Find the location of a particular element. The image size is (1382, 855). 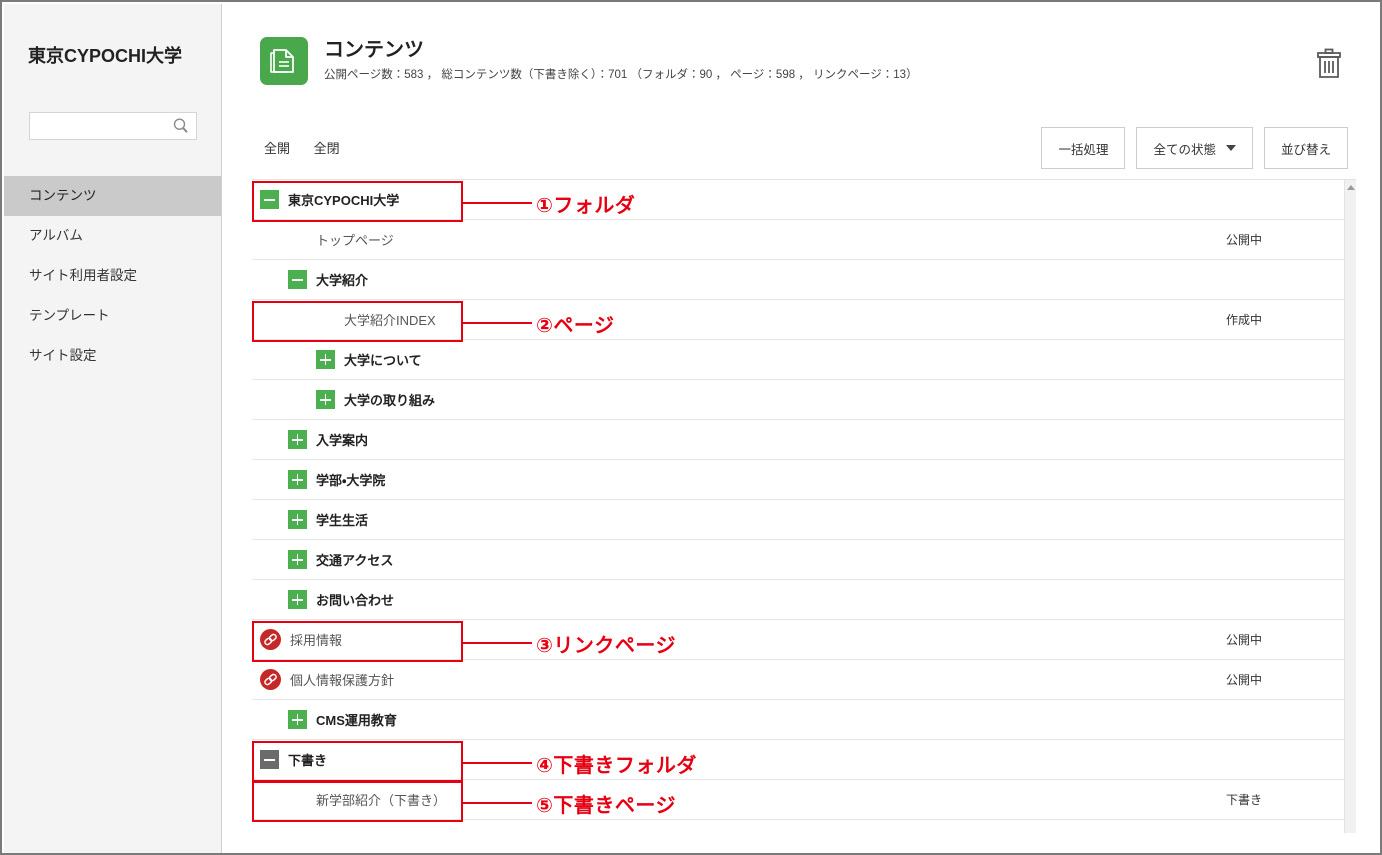

tree-row-label: 下書き is located at coordinates (308, 760).